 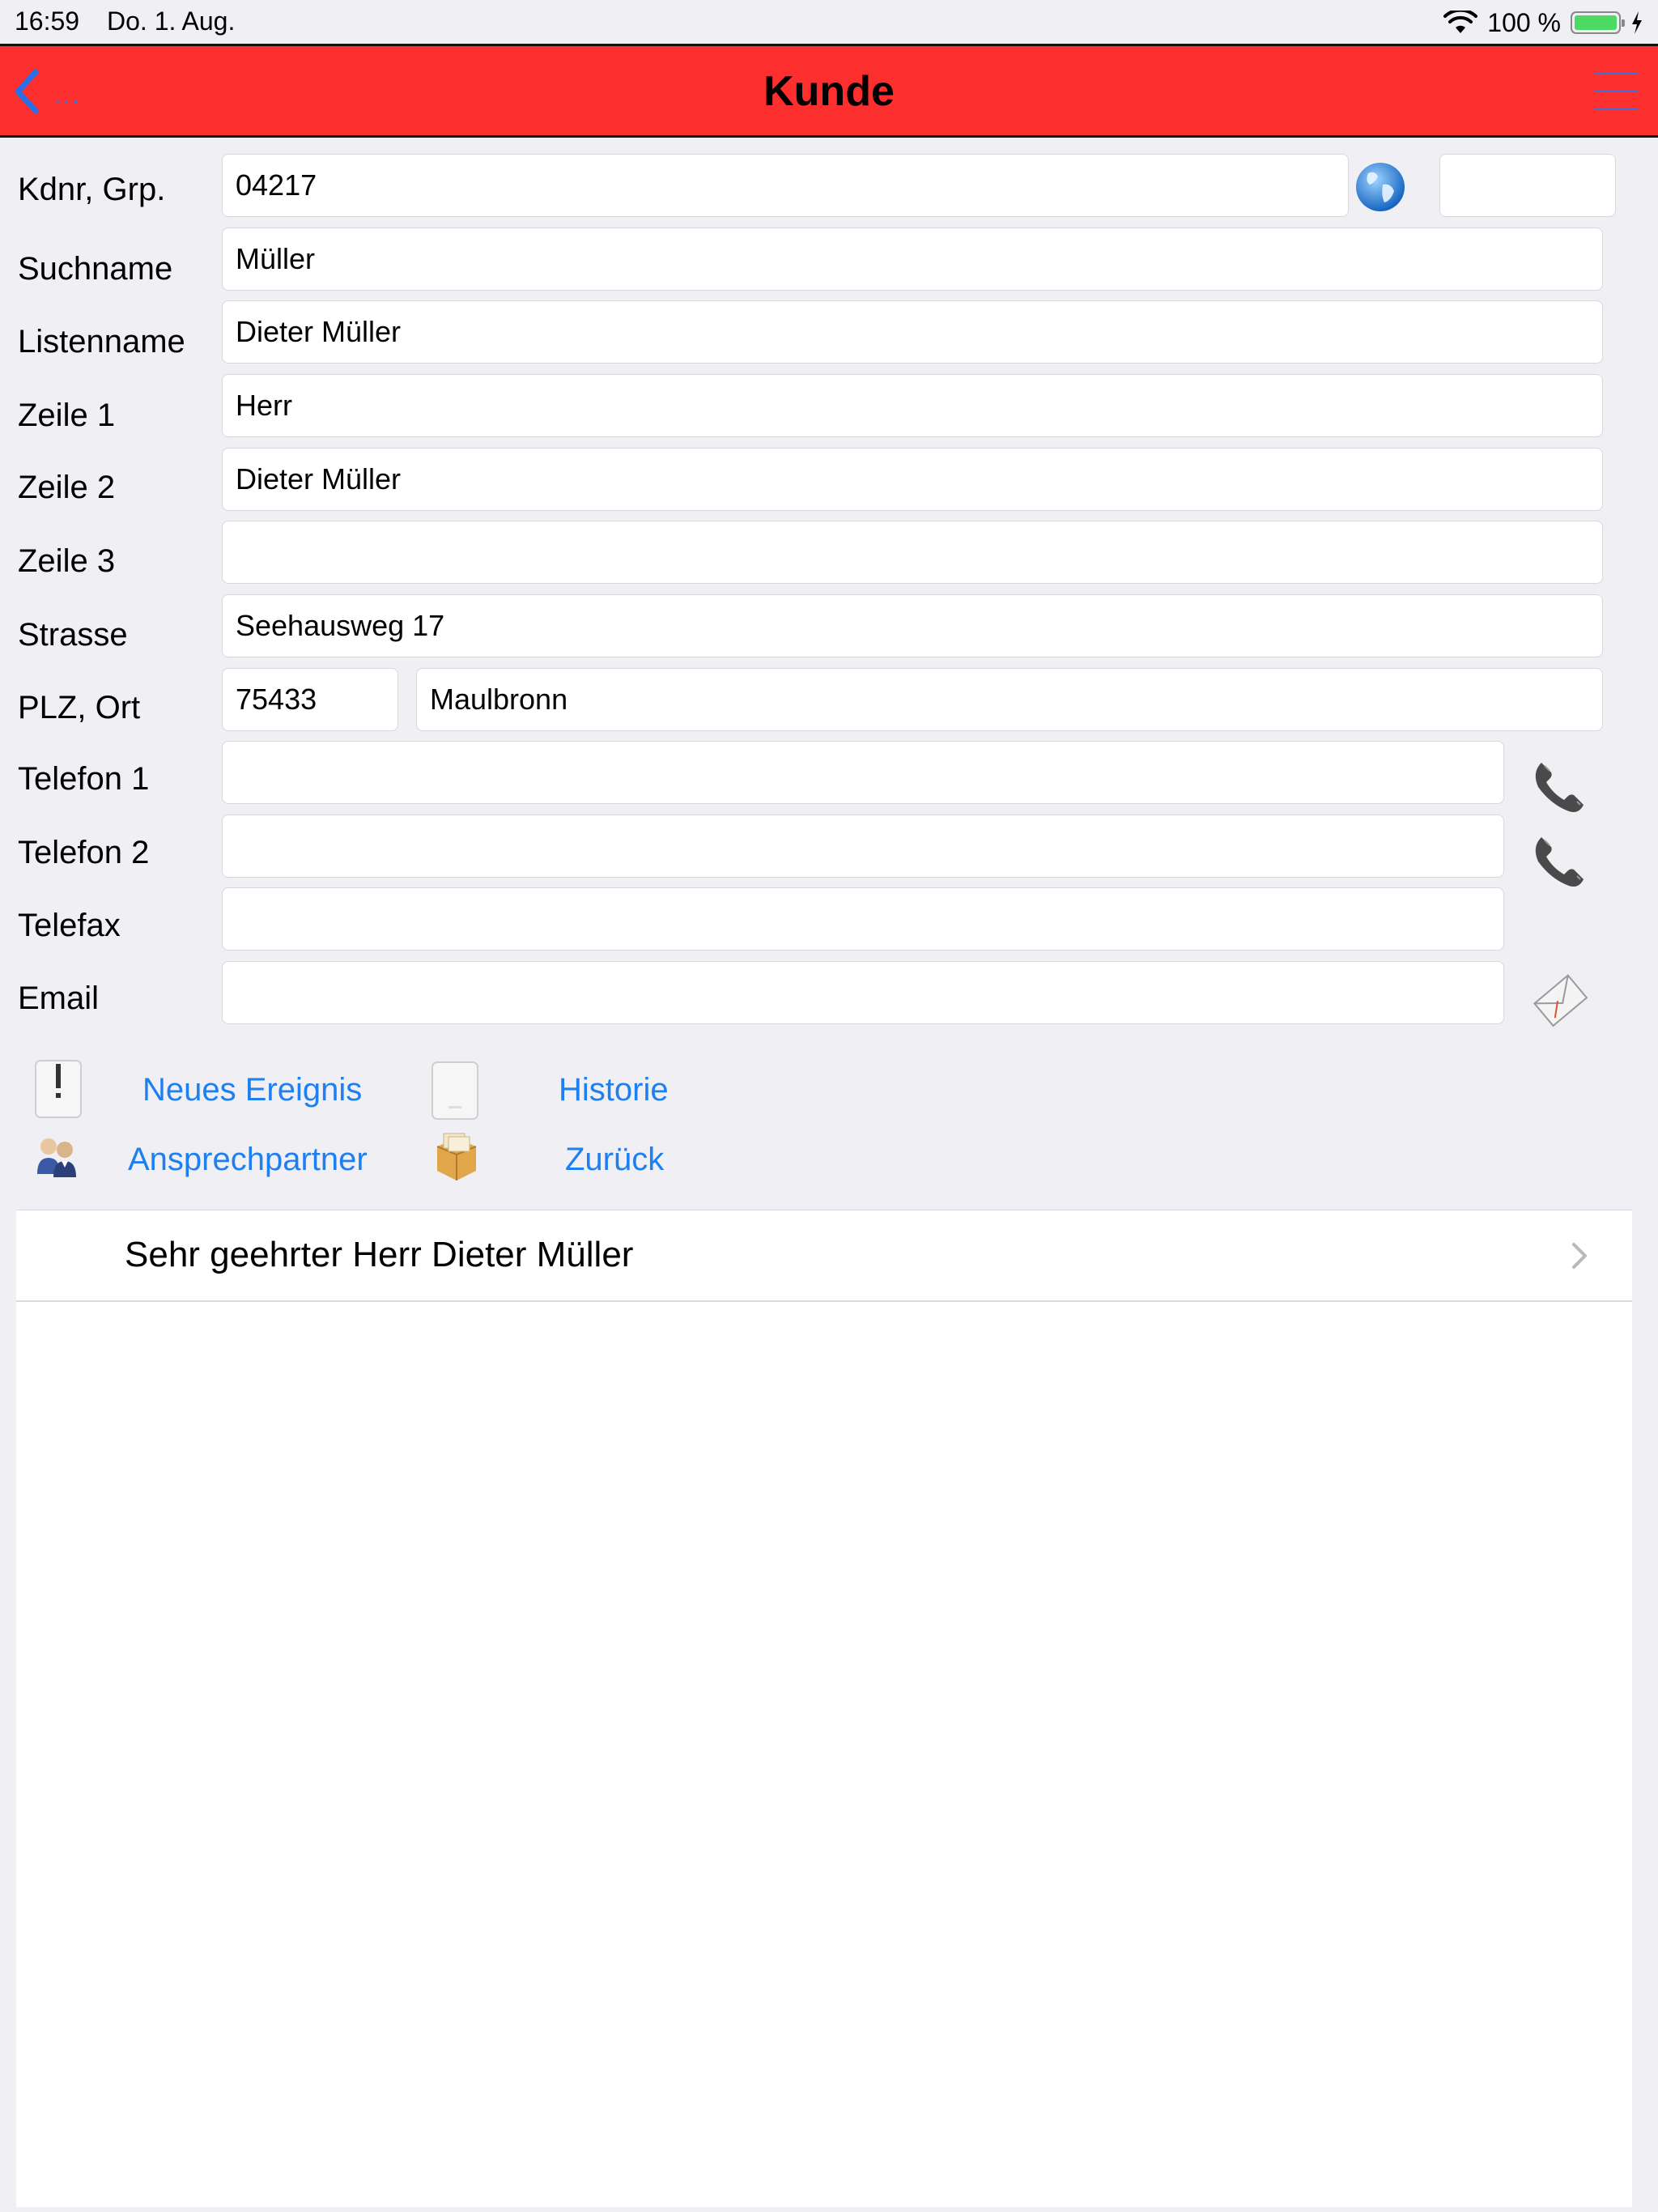 What do you see at coordinates (67, 488) in the screenshot?
I see `zeile2-label: Zeile 2` at bounding box center [67, 488].